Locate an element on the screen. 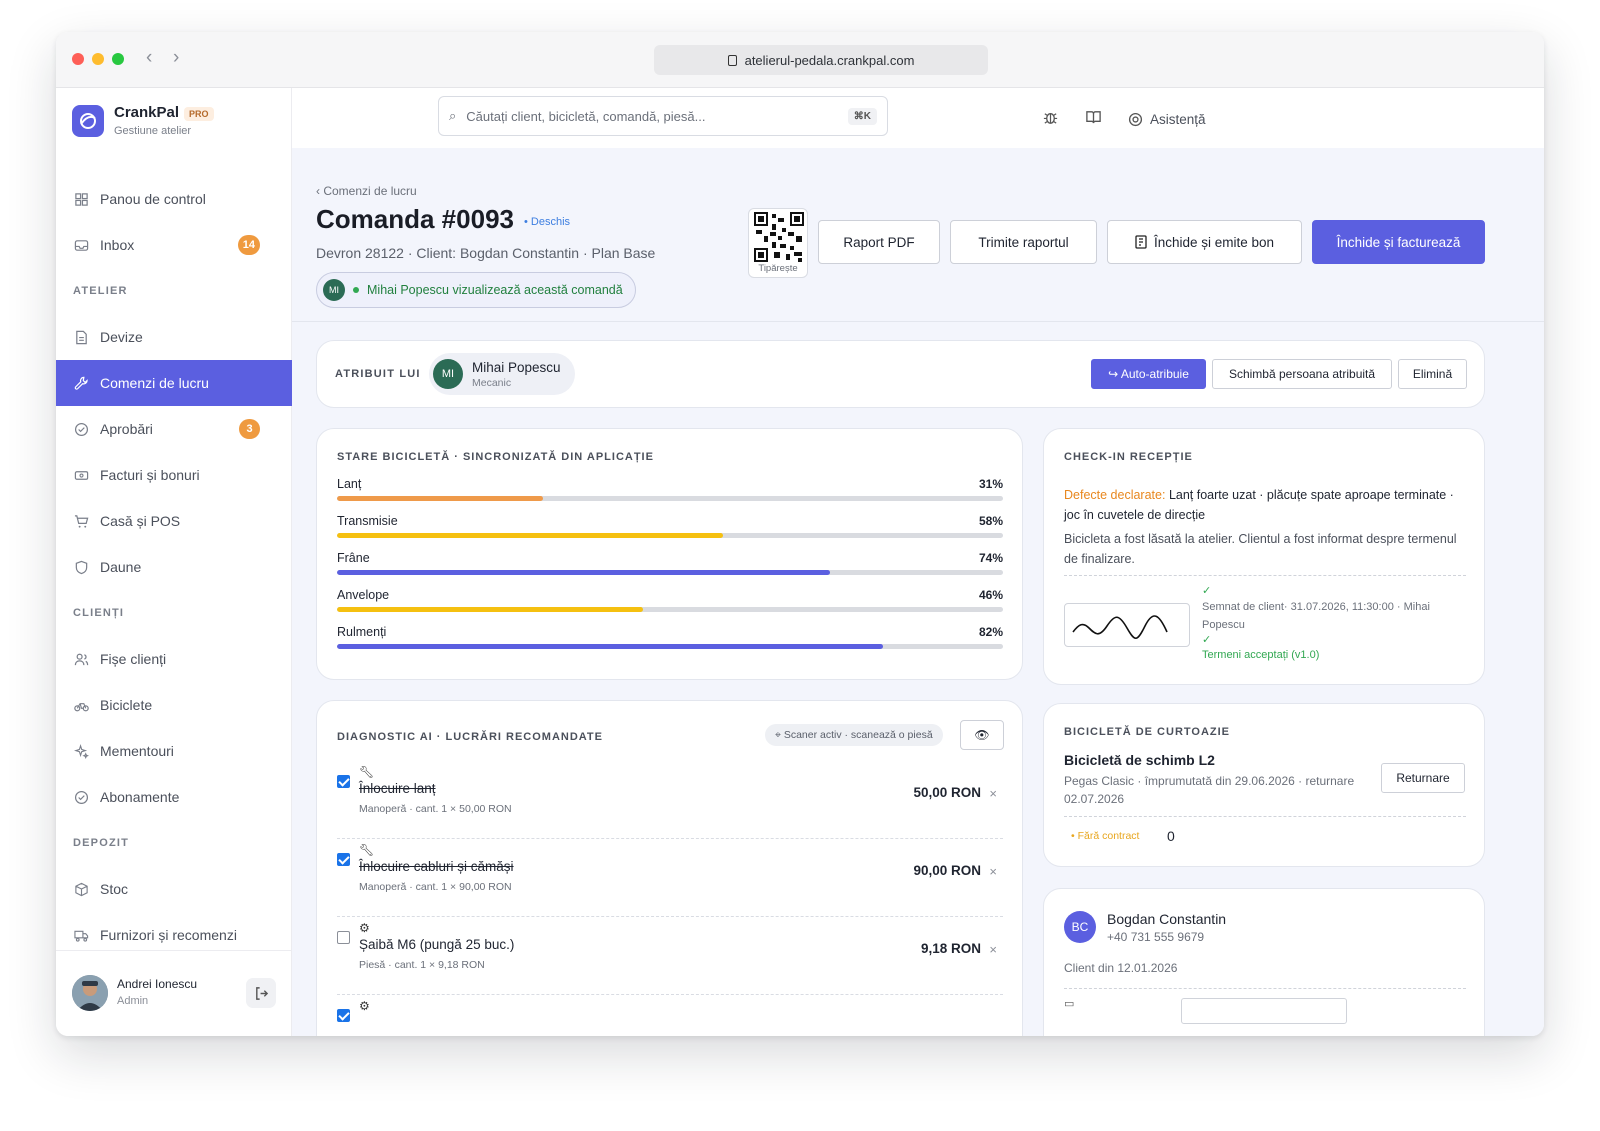  sidebar-item-11: Biciclete is located at coordinates (174, 705).